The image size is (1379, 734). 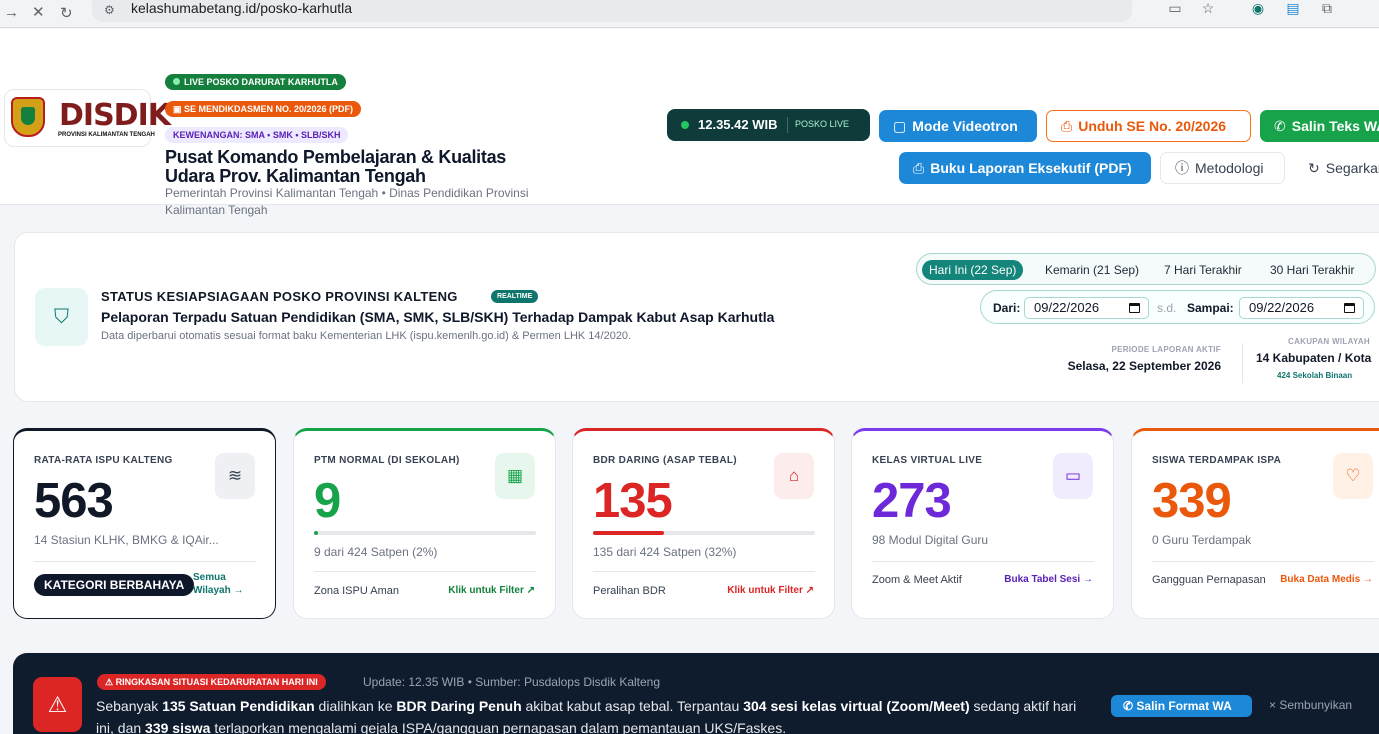 I want to click on card-label: BDR DARING (ASAP TEBAL), so click(x=665, y=460).